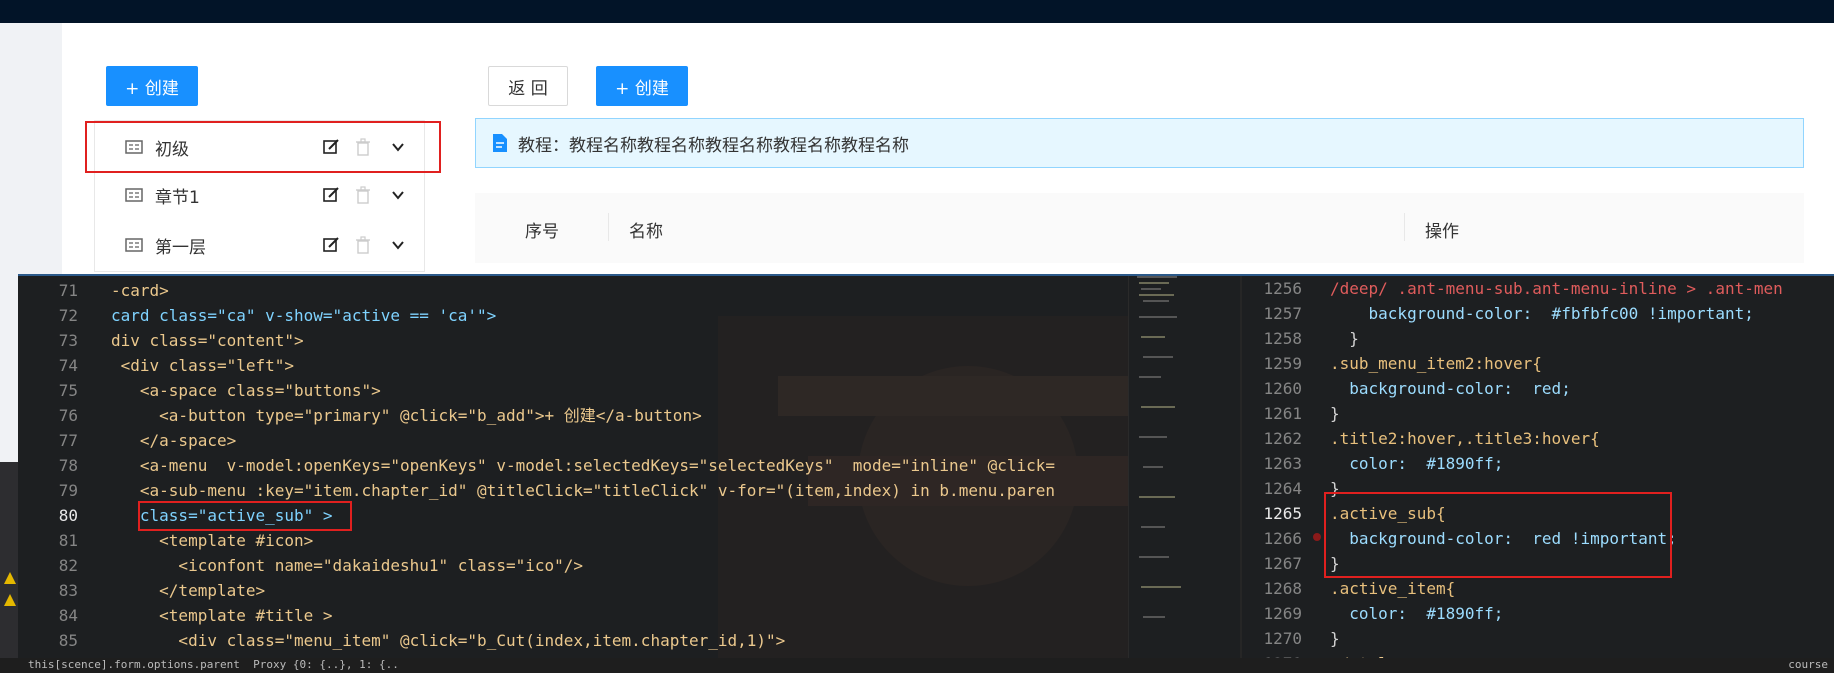  Describe the element at coordinates (568, 440) in the screenshot. I see `code-line: 77 </a-space>` at that location.